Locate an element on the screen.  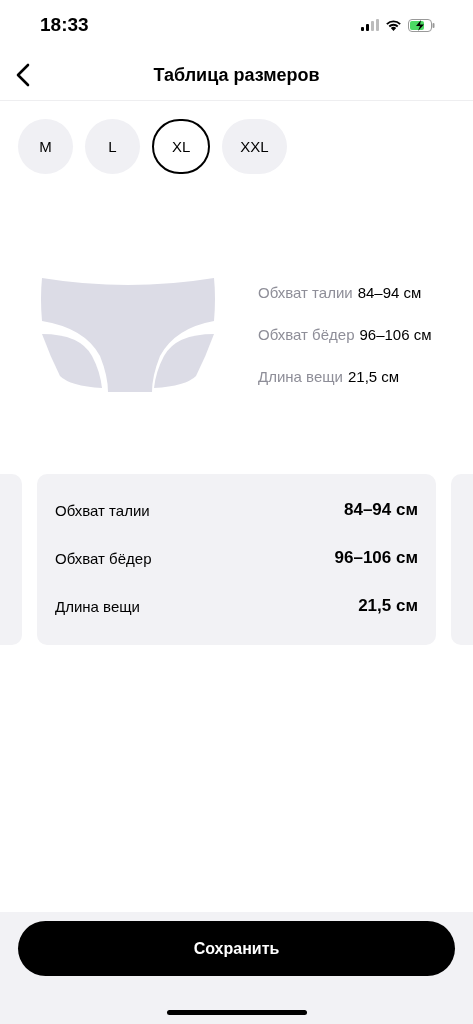
wifi-icon is located at coordinates (393, 25).